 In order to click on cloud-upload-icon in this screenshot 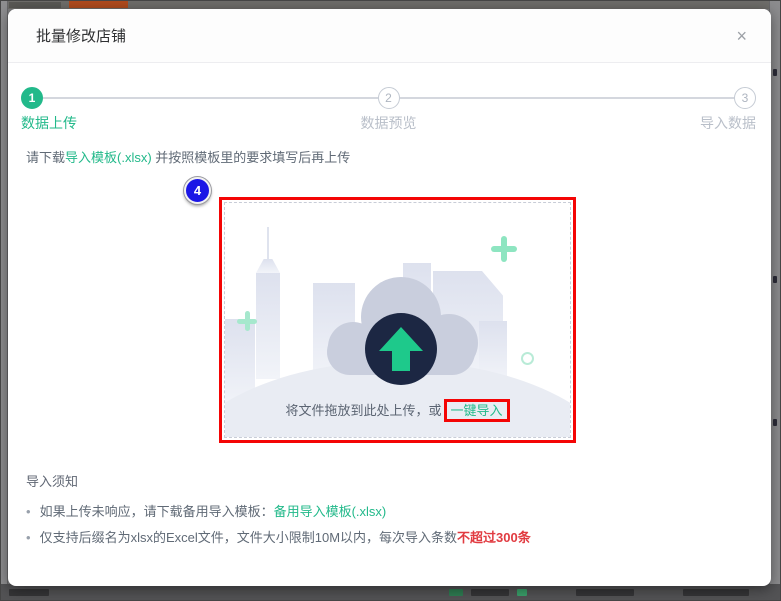, I will do `click(402, 331)`.